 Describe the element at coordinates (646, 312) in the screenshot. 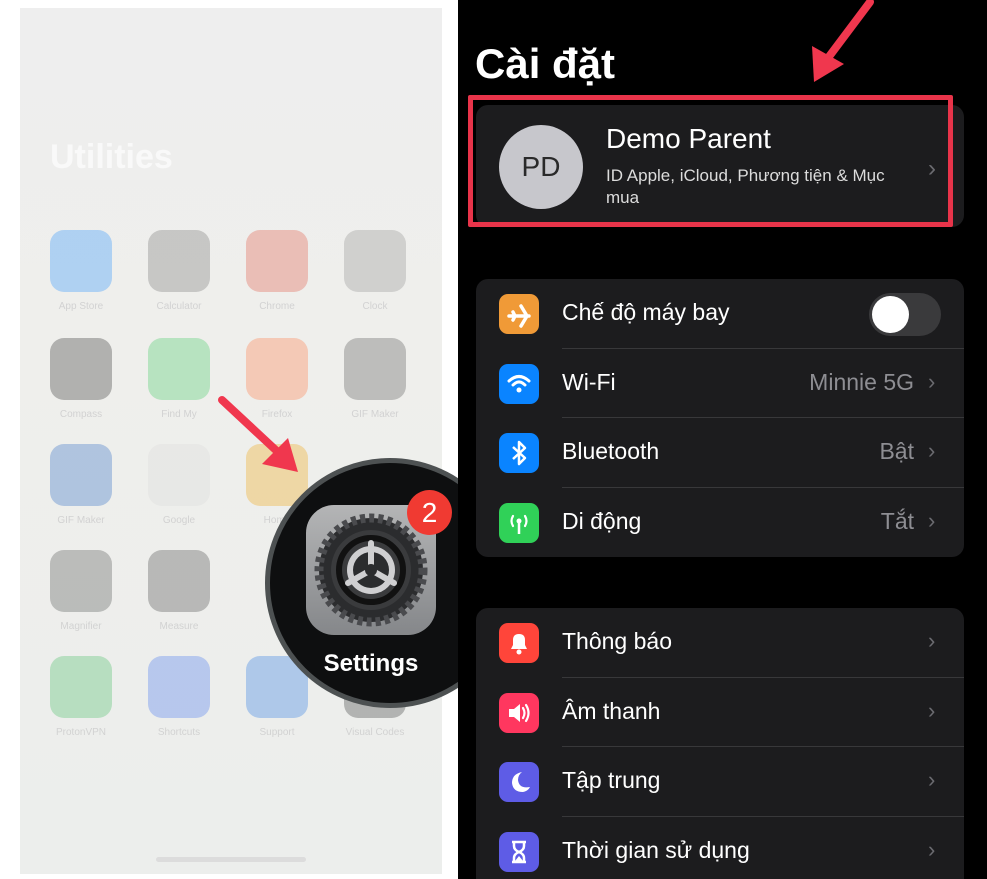

I see `settings-row-label: Chế độ máy bay` at that location.